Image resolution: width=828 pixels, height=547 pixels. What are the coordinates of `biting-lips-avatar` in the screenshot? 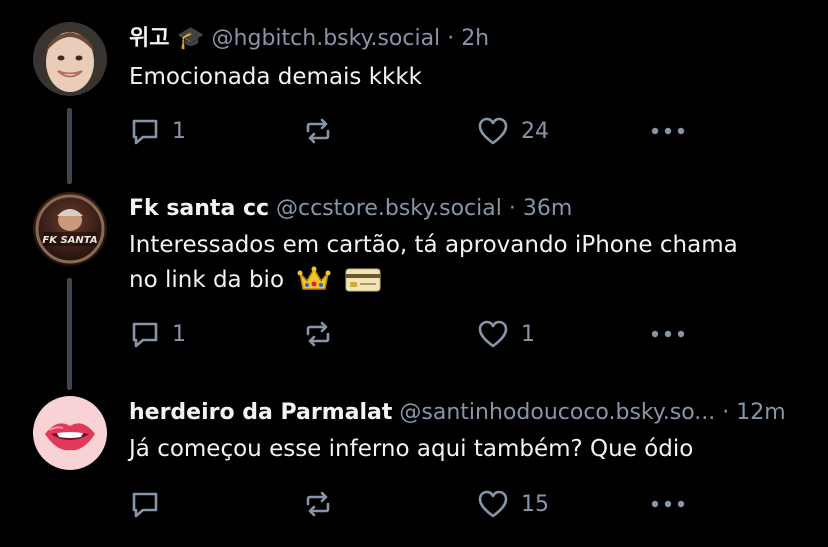 It's located at (70, 433).